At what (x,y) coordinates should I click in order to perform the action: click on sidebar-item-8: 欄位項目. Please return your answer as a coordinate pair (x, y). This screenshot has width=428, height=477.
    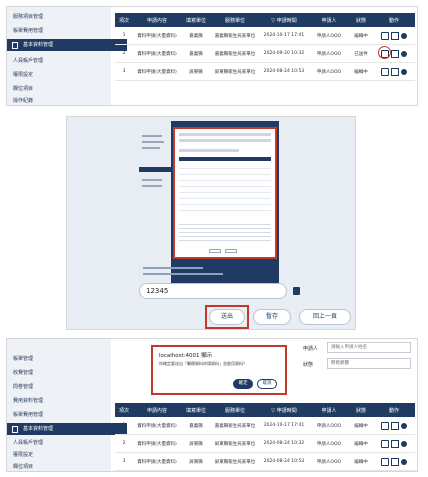
    Looking at the image, I should click on (62, 467).